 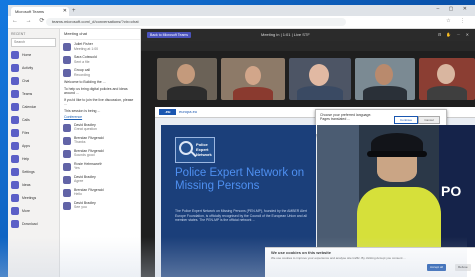 What do you see at coordinates (80, 142) in the screenshot?
I see `chat-item-preview: Thanks` at bounding box center [80, 142].